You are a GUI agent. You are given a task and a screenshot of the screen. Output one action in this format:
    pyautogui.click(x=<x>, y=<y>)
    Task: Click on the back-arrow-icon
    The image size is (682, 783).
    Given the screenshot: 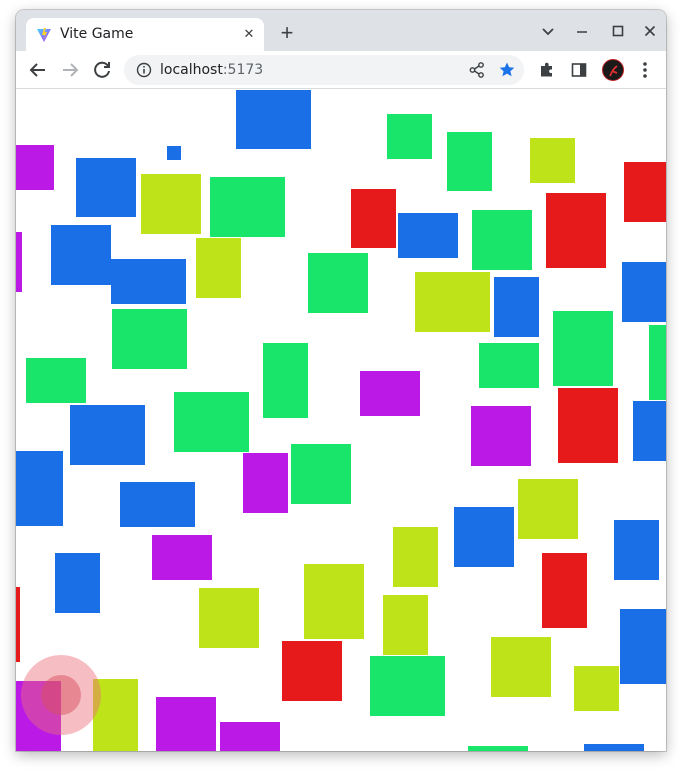 What is the action you would take?
    pyautogui.click(x=38, y=70)
    